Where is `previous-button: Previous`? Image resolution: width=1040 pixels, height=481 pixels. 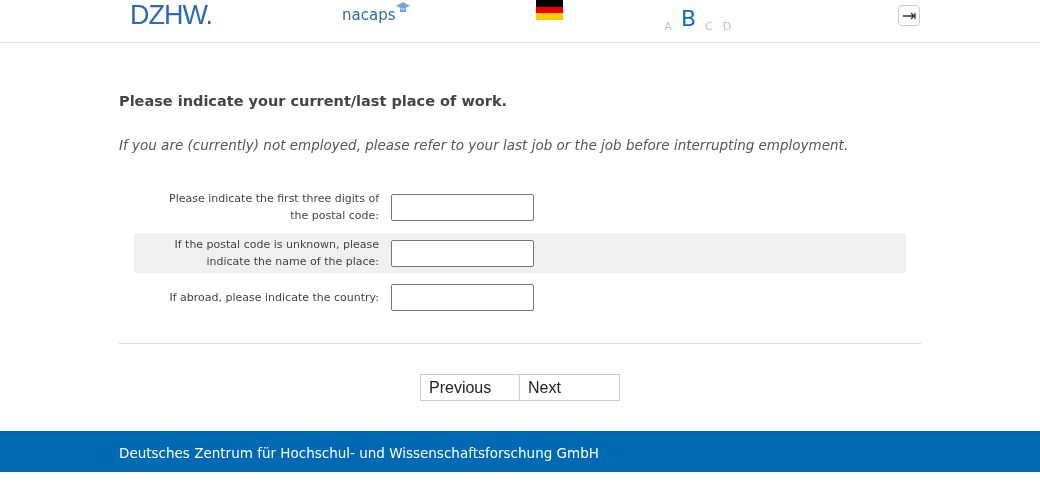
previous-button: Previous is located at coordinates (470, 387).